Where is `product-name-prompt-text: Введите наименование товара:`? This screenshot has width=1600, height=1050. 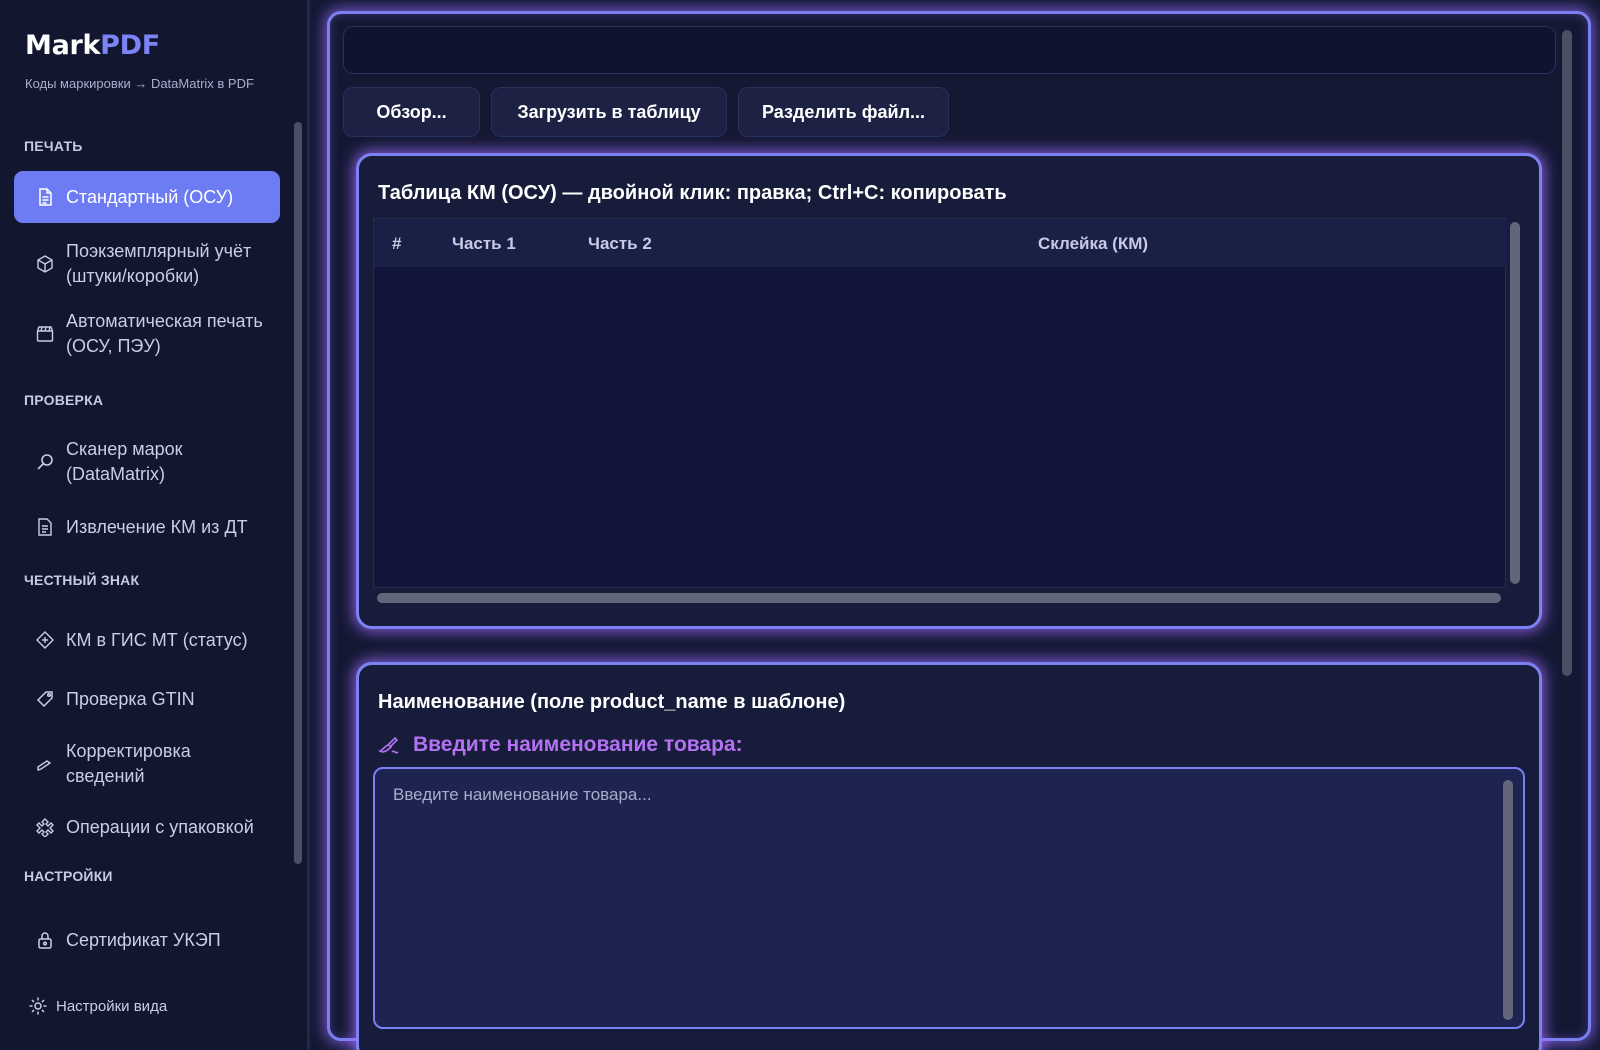
product-name-prompt-text: Введите наименование товара: is located at coordinates (578, 744).